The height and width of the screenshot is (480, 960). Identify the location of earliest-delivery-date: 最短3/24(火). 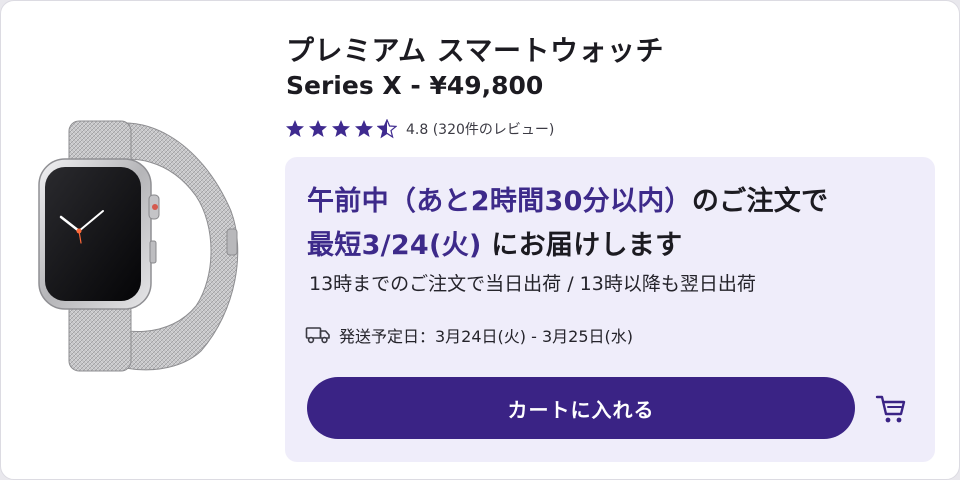
(394, 245).